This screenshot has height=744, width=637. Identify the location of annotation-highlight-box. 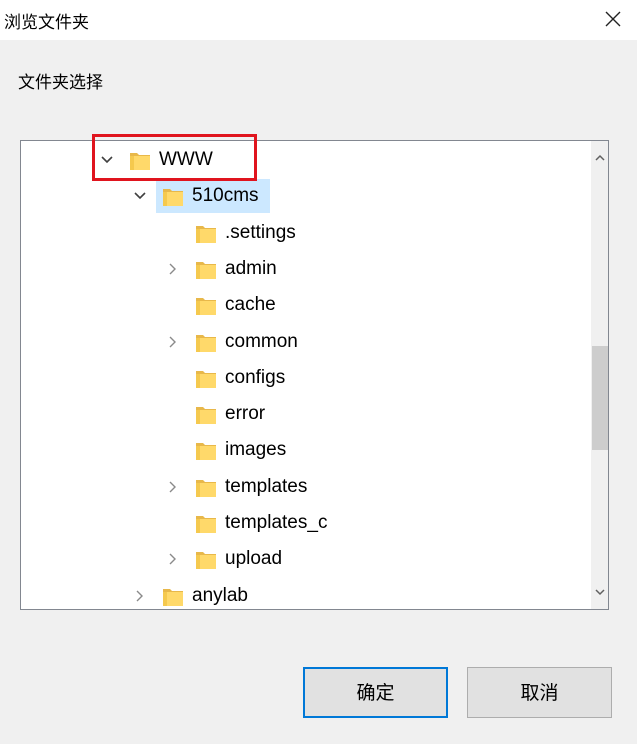
(174, 157).